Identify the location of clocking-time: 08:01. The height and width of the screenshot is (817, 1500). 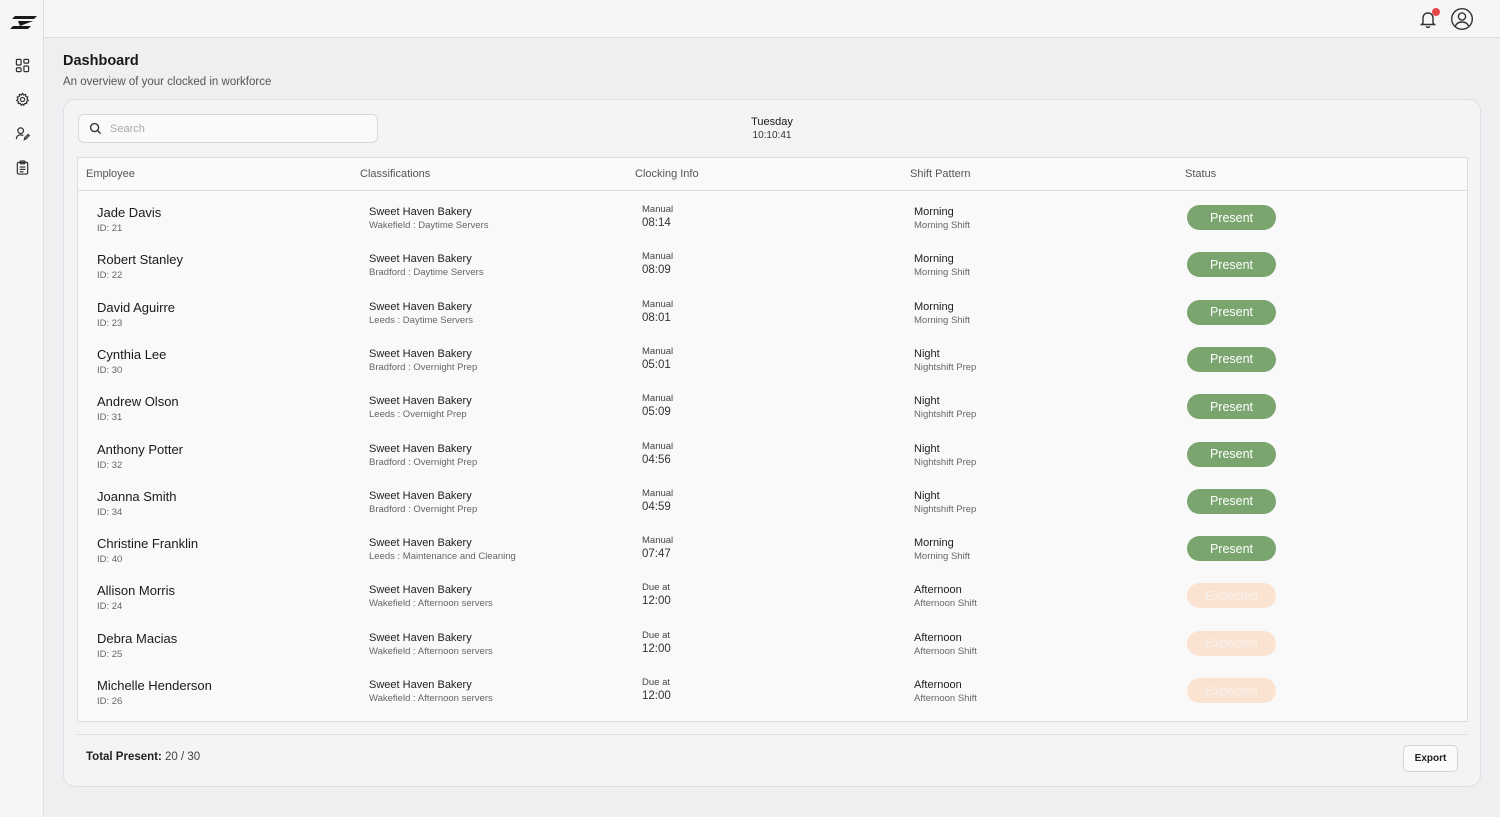
(656, 317).